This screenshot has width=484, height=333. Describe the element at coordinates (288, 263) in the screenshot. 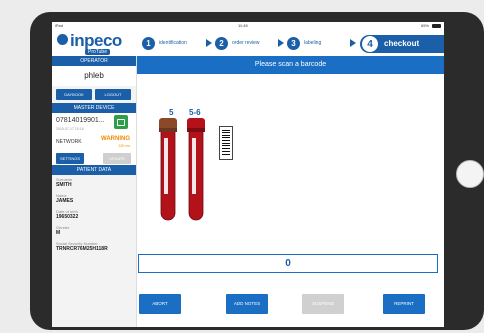

I see `scan-counter: 0` at that location.